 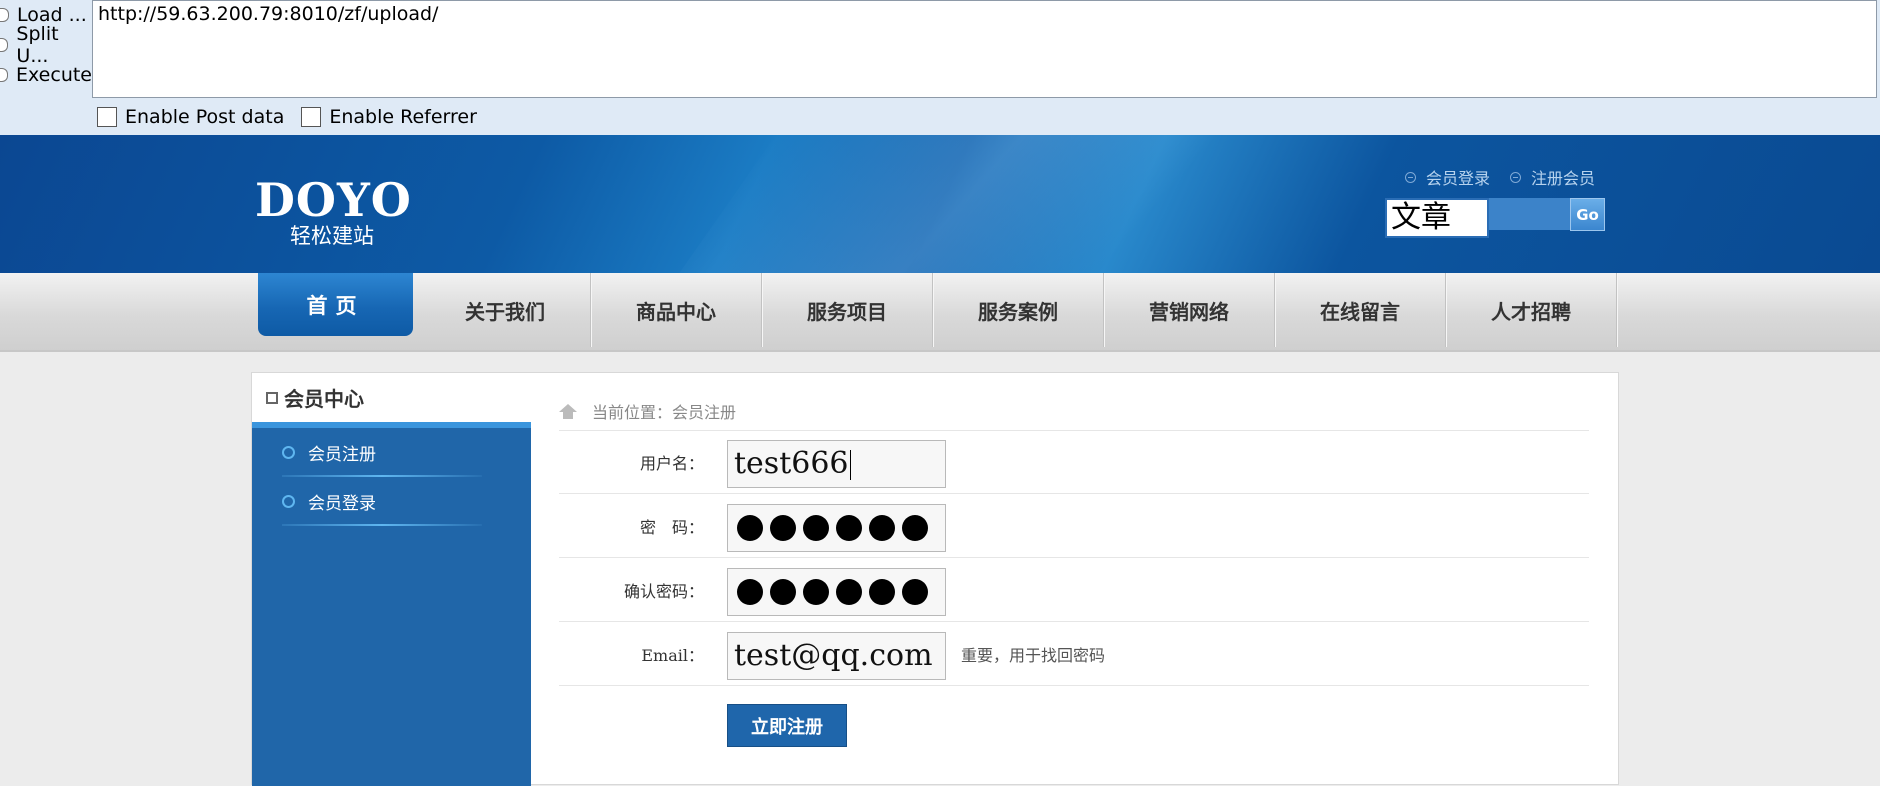 I want to click on nav-menu: 首页 关于我们 商品中心 服务项目 服务案例 营销网络 在线留言 人才招聘, so click(x=937, y=310).